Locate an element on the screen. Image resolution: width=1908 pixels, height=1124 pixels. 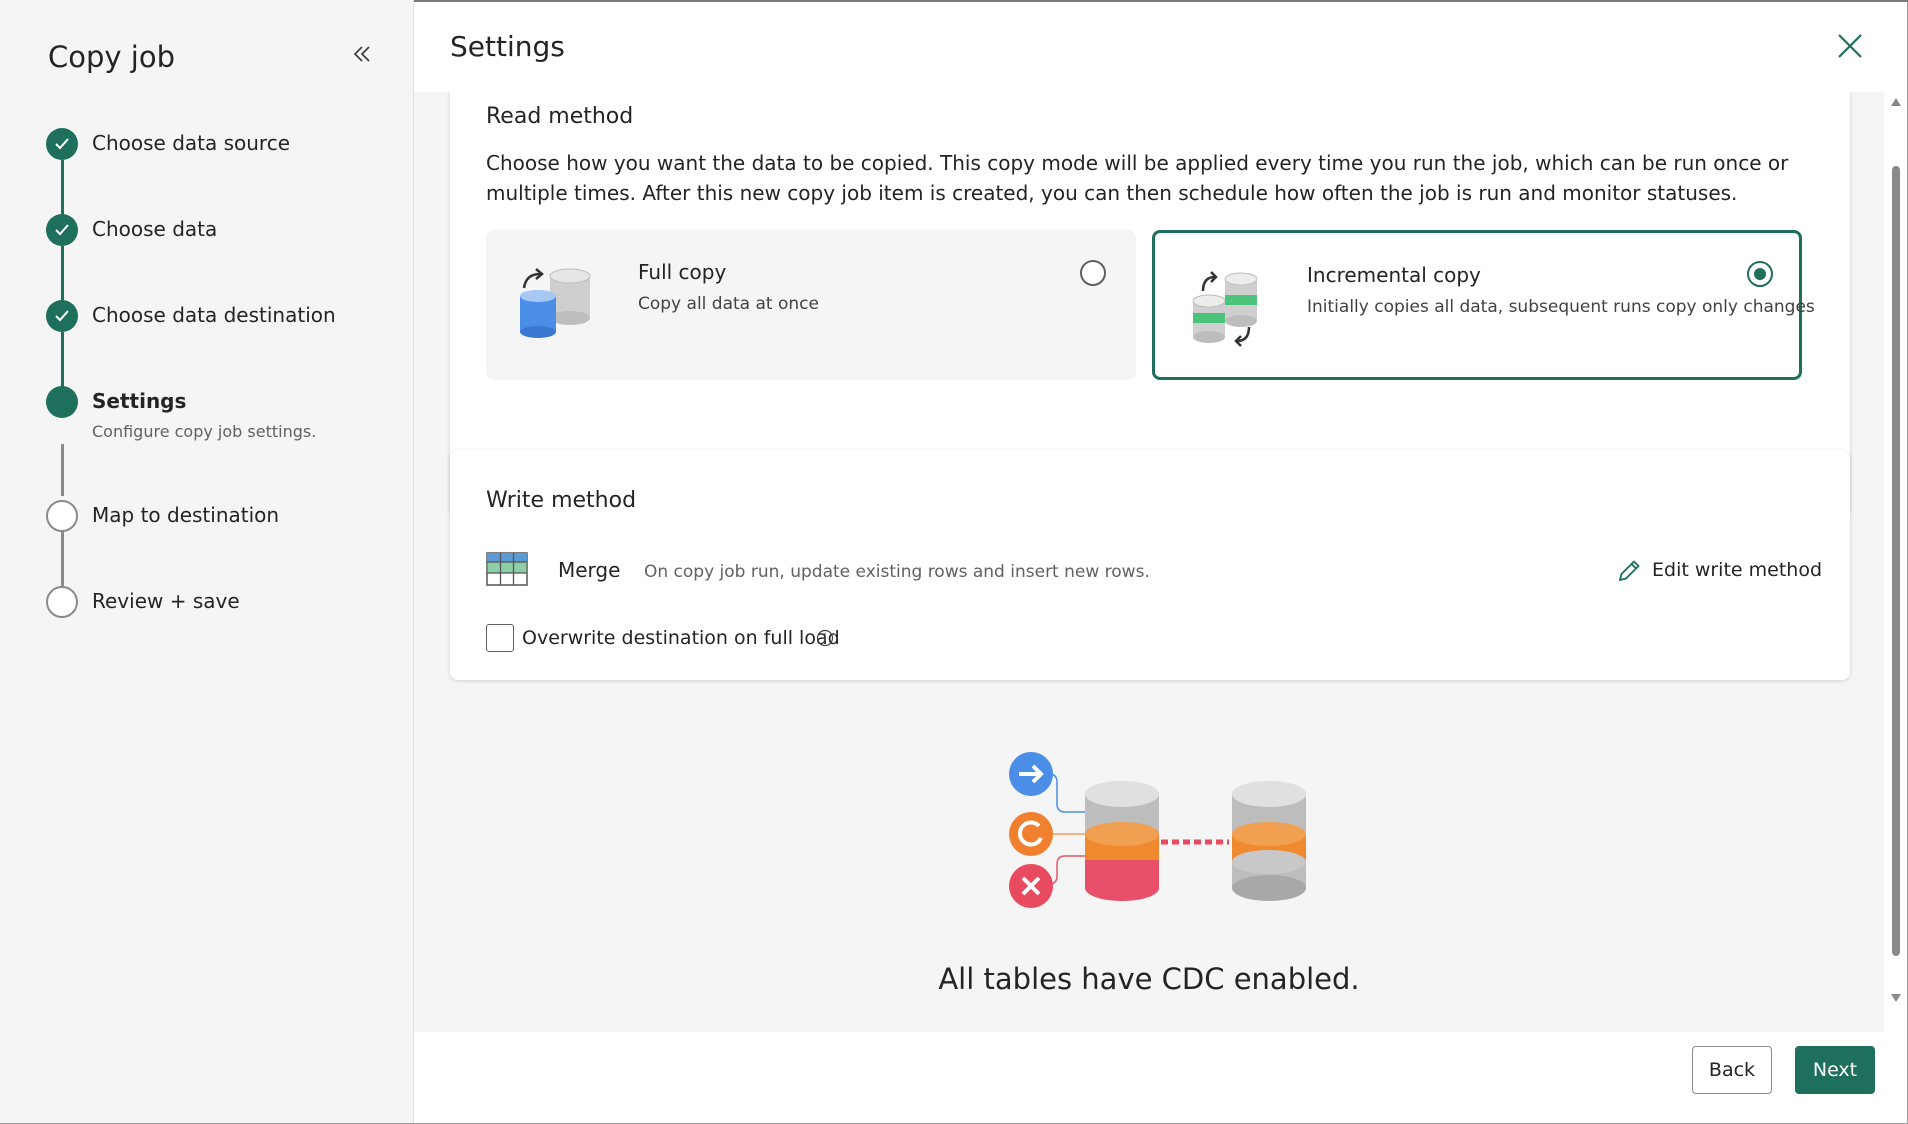
write-mode-label: Merge is located at coordinates (589, 570).